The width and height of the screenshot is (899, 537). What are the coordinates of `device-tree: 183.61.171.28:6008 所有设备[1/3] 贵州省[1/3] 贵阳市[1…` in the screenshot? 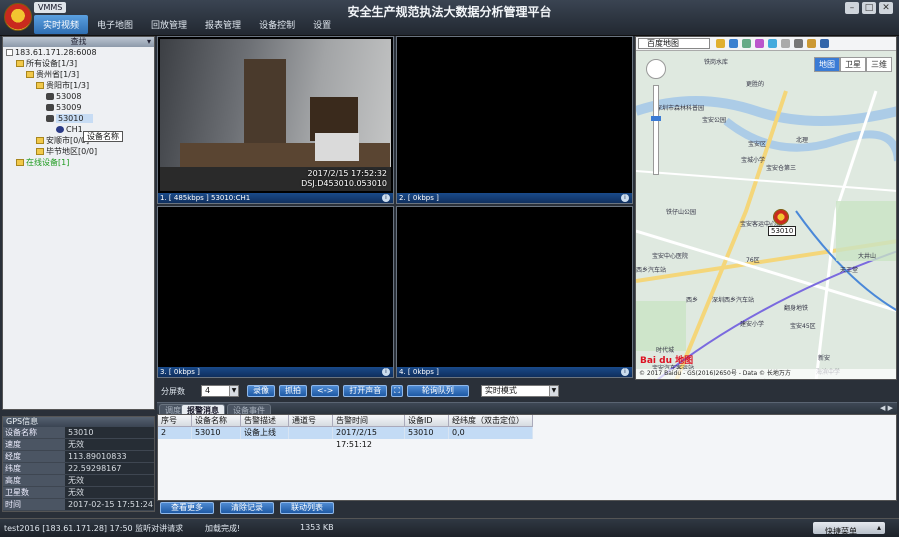 It's located at (78, 107).